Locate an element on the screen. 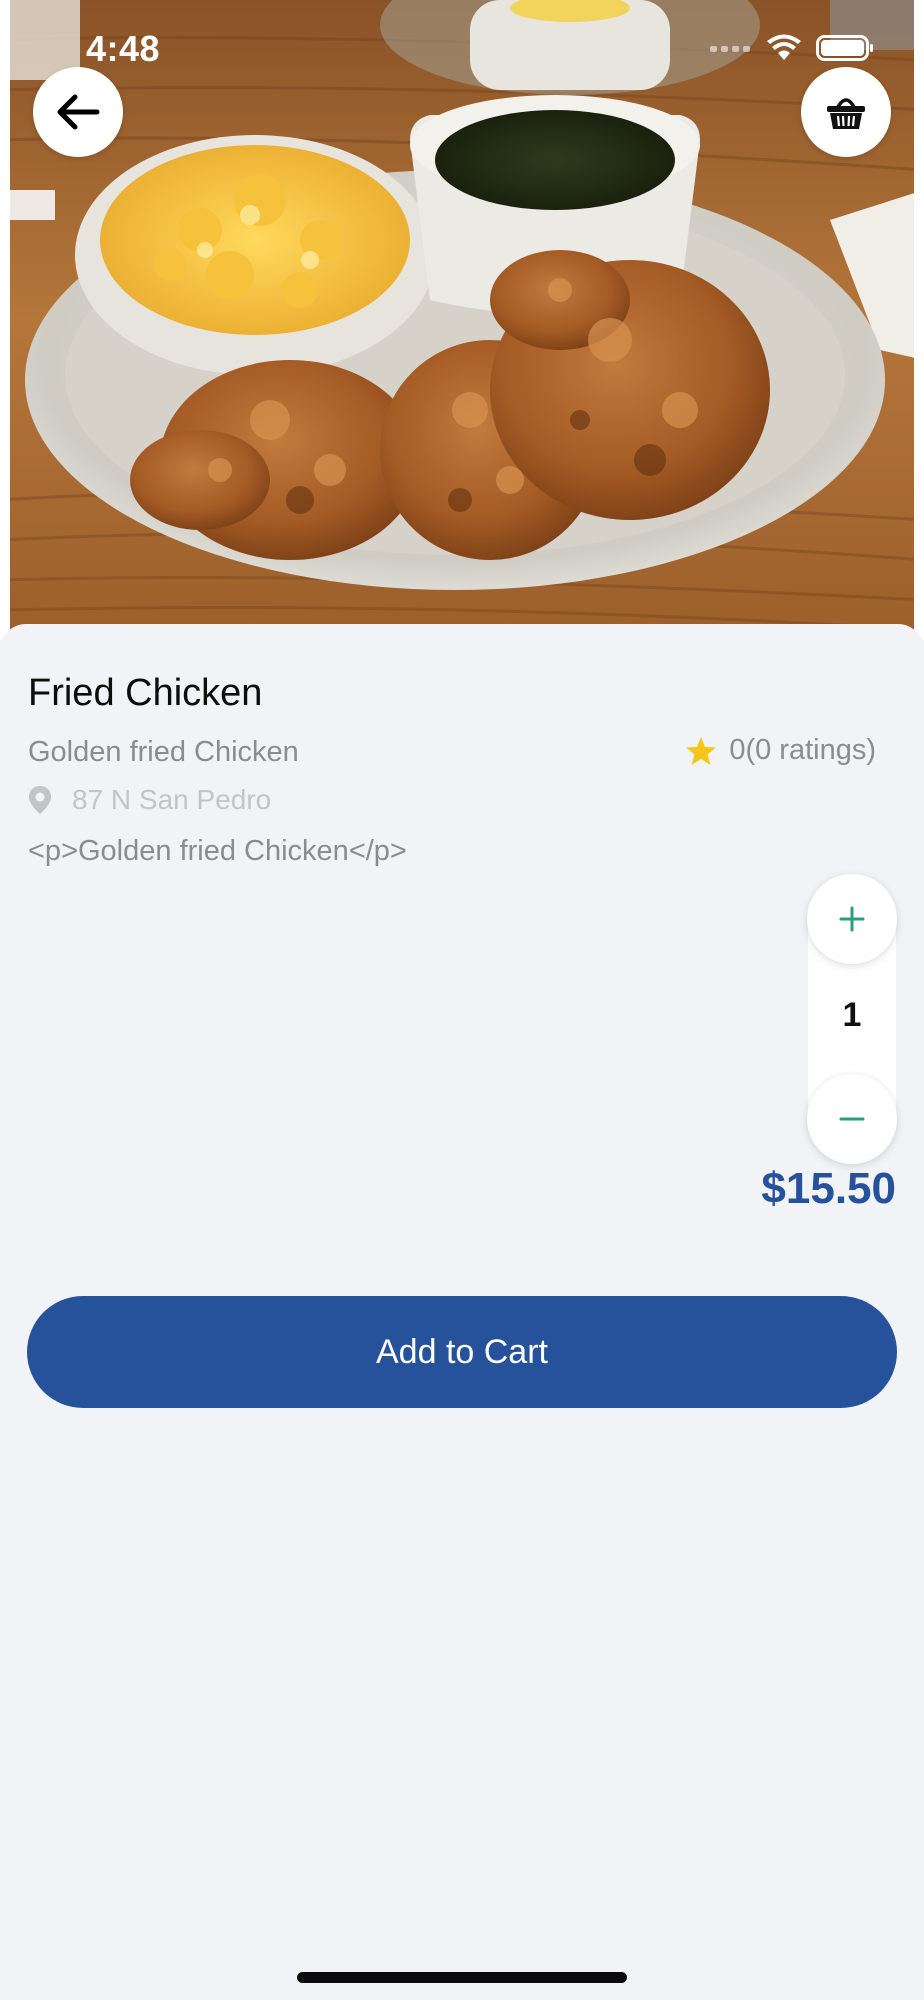 The height and width of the screenshot is (2000, 924). minus-icon is located at coordinates (852, 1119).